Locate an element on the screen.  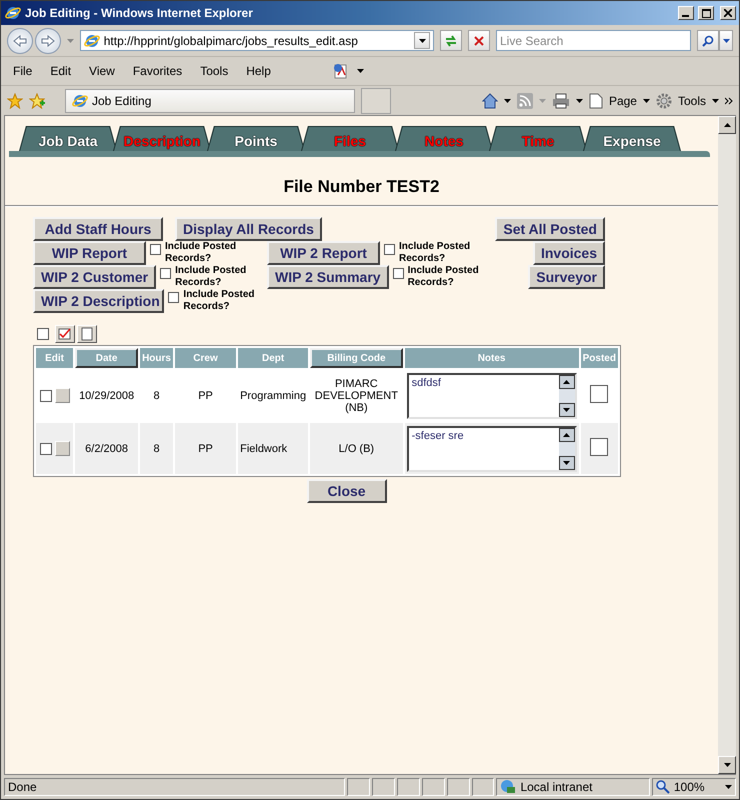
menu-item: File is located at coordinates (22, 71).